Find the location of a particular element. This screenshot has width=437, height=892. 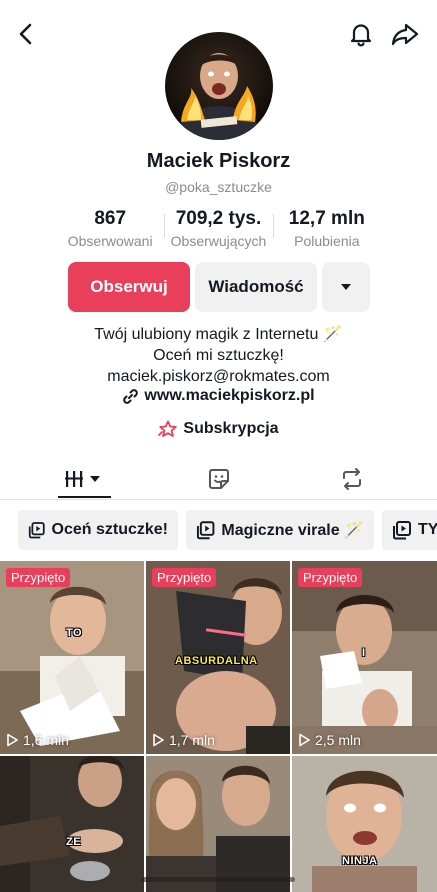

followers-stat: 709,2 tys. Obserwujących is located at coordinates (218, 230).